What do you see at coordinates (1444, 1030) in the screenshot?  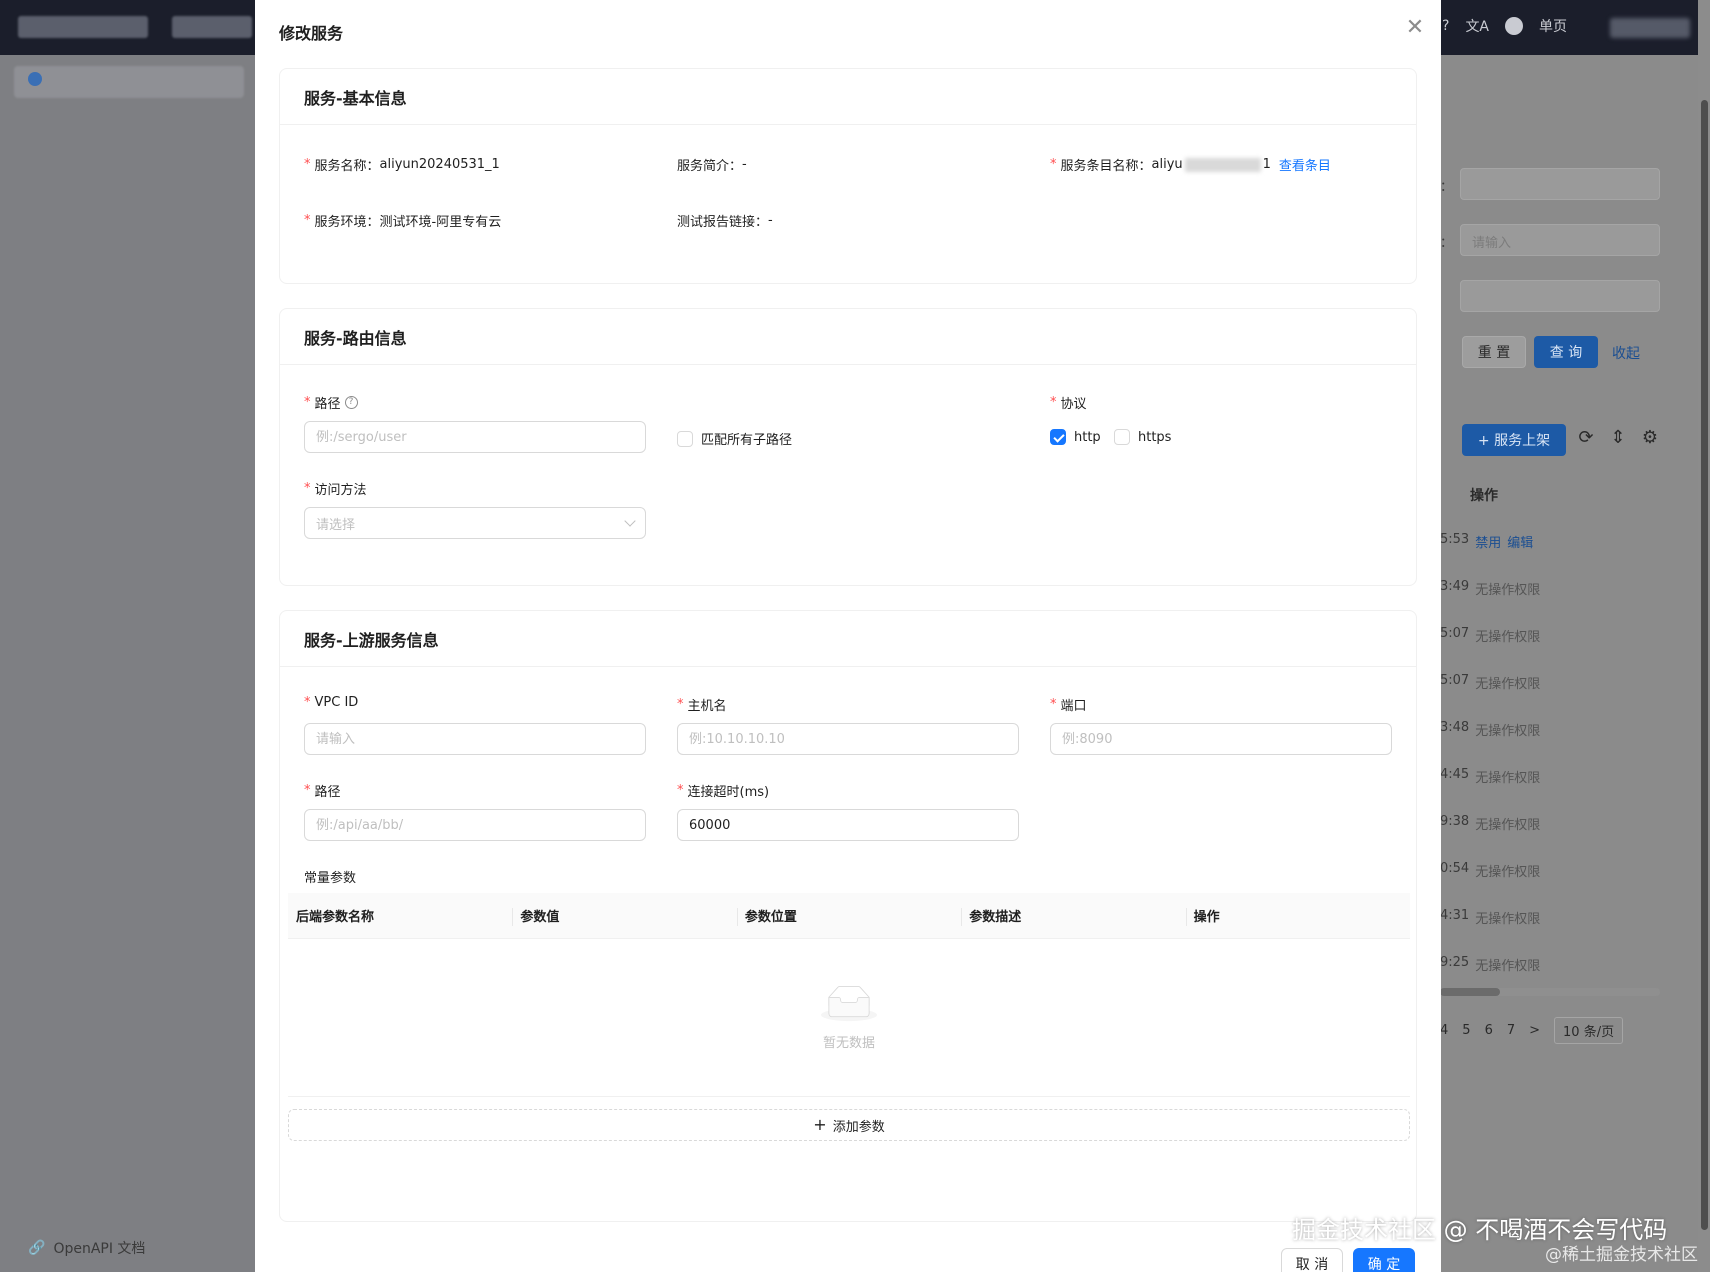 I see `page-item: 4` at bounding box center [1444, 1030].